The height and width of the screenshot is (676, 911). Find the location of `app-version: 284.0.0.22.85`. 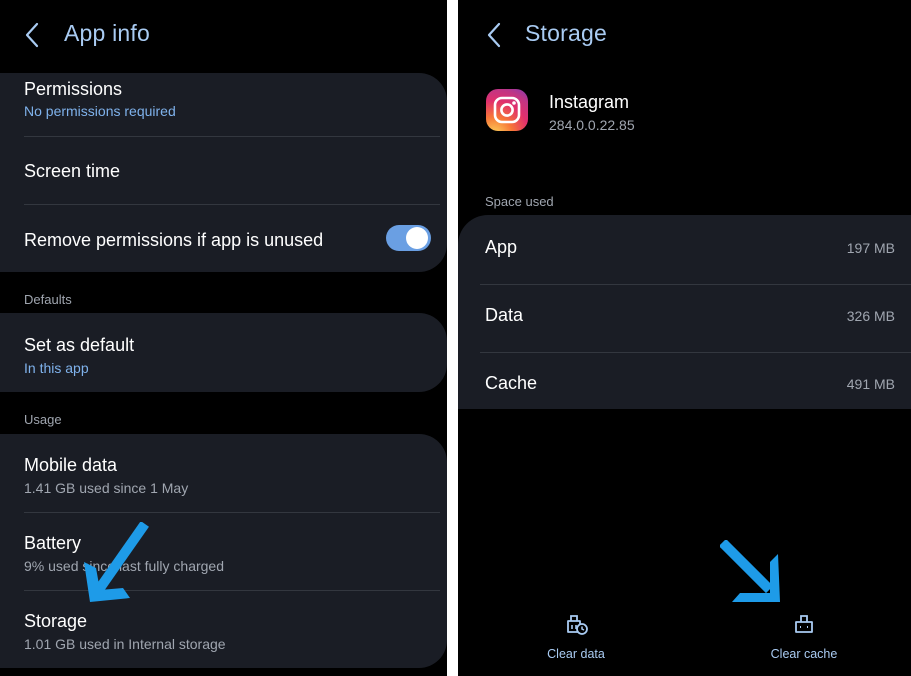

app-version: 284.0.0.22.85 is located at coordinates (592, 125).